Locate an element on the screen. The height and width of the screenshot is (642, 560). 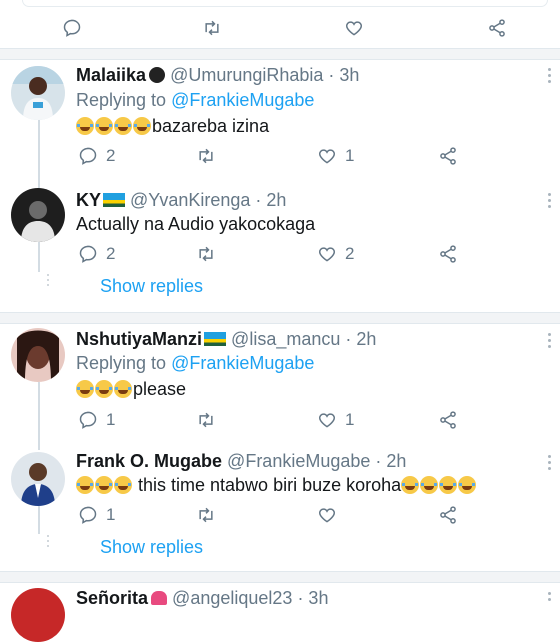
tweet-text: please is located at coordinates (131, 389).